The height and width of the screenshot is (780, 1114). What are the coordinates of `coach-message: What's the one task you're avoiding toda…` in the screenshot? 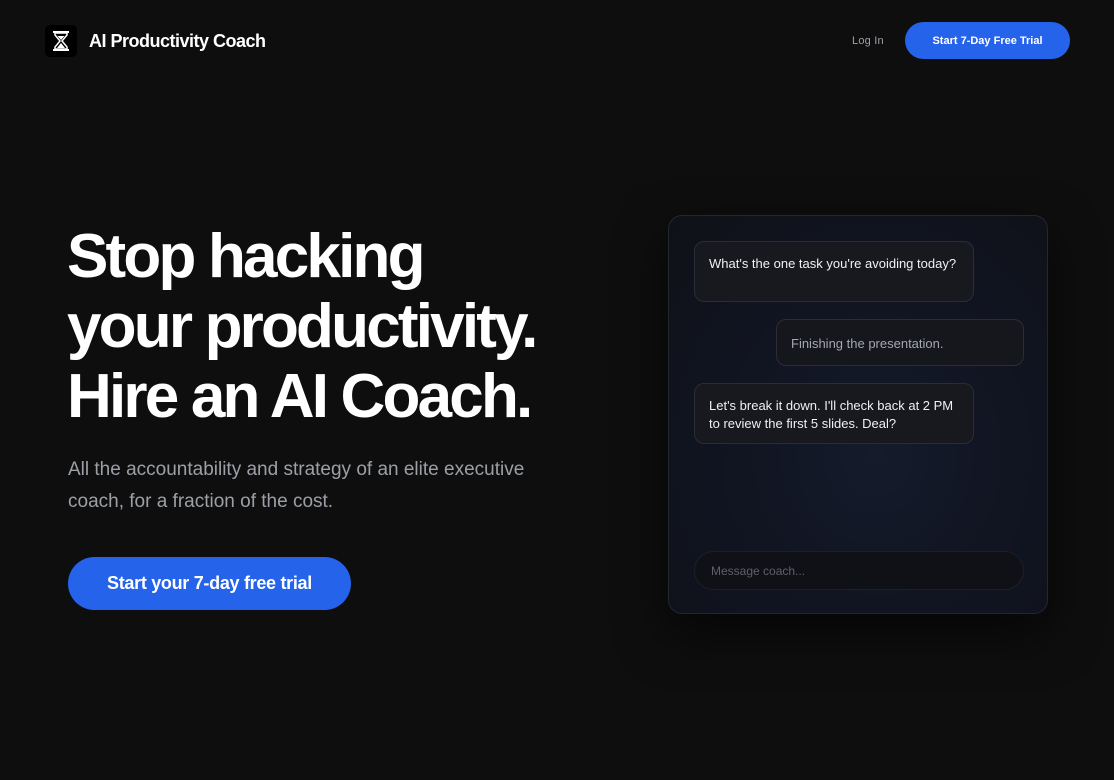 It's located at (834, 271).